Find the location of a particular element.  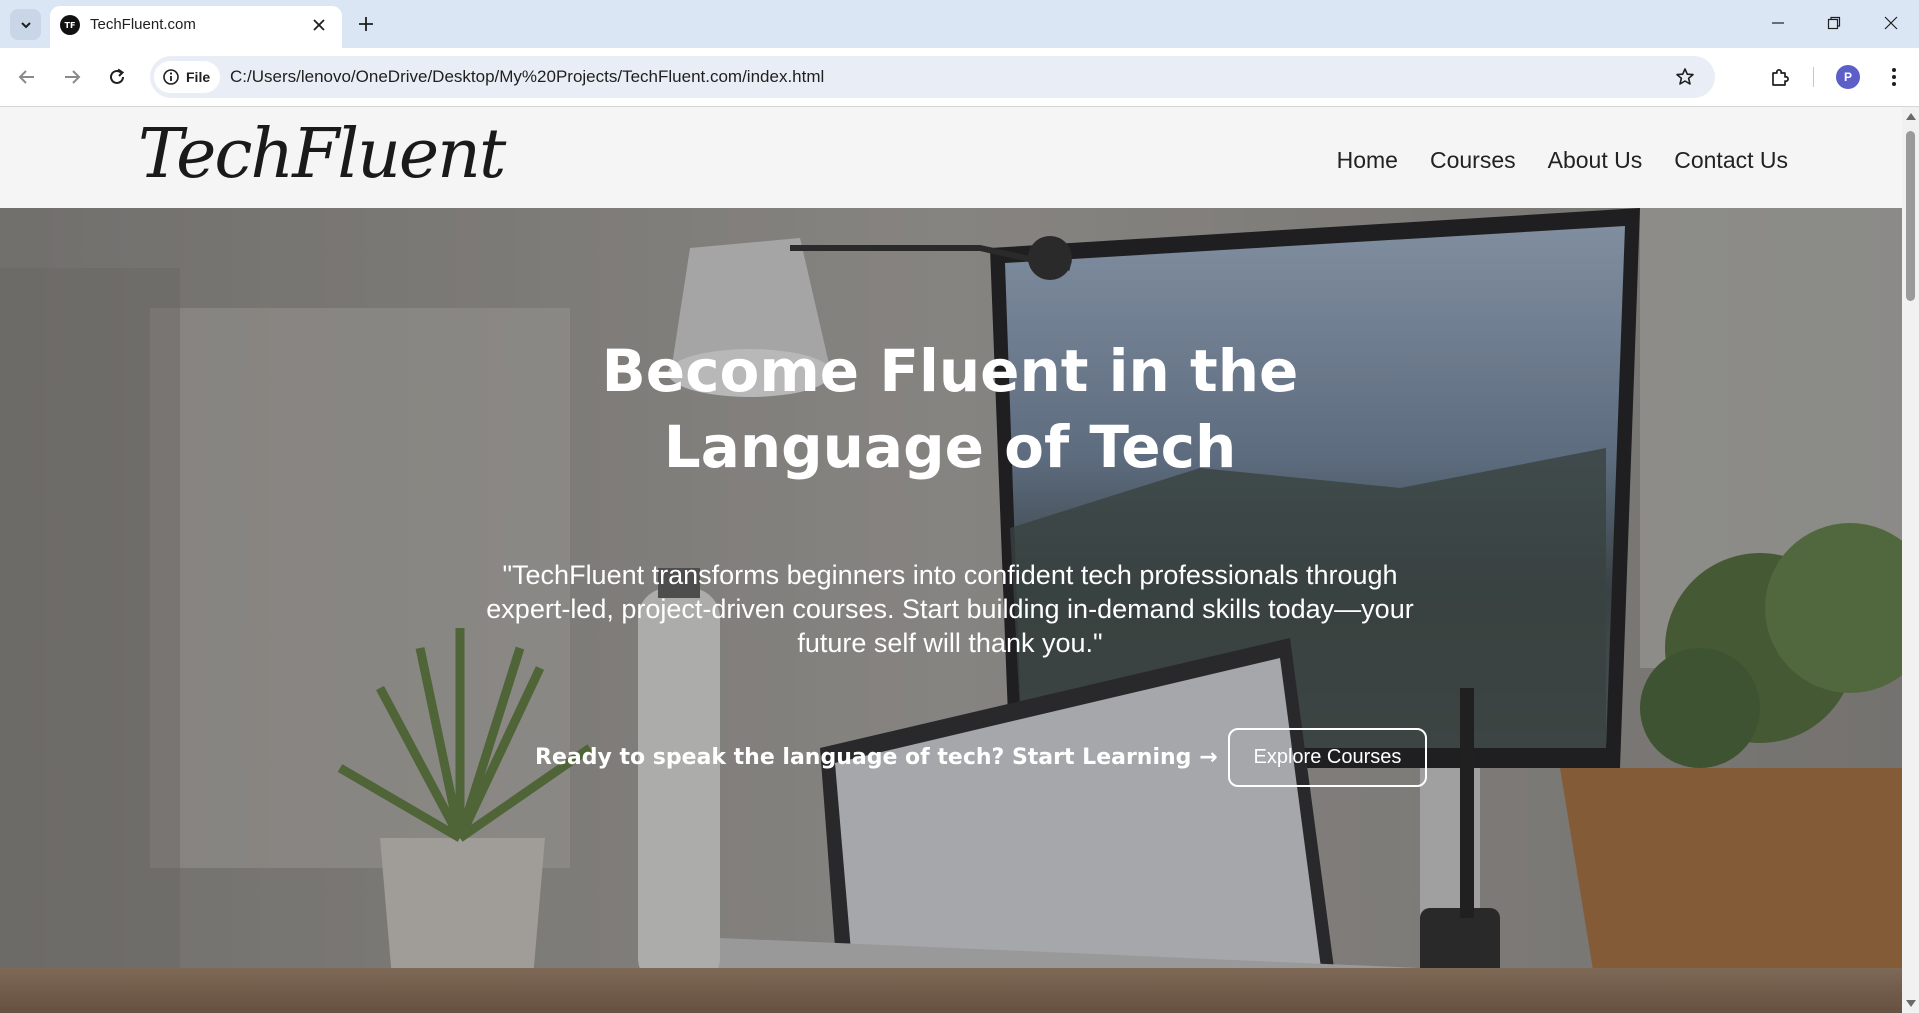

more-vertical-icon is located at coordinates (1894, 77).